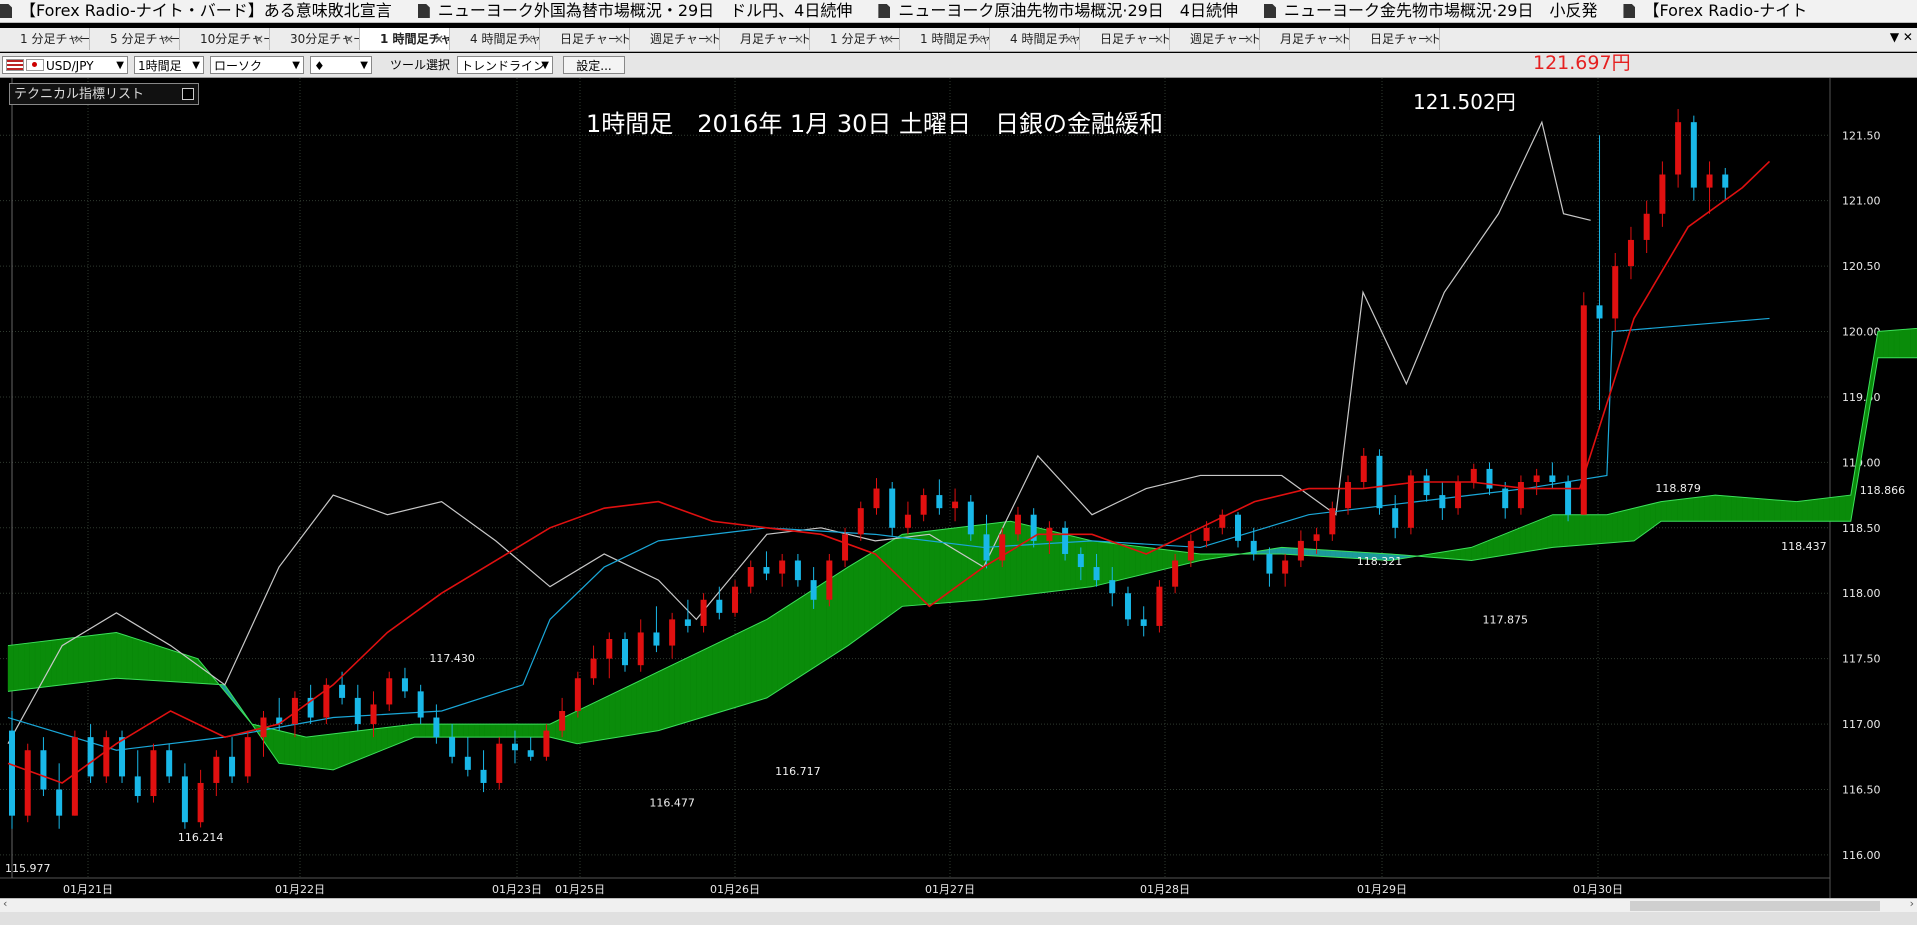  What do you see at coordinates (505, 65) in the screenshot?
I see `drawing-tool-select: トレンドライン ▼` at bounding box center [505, 65].